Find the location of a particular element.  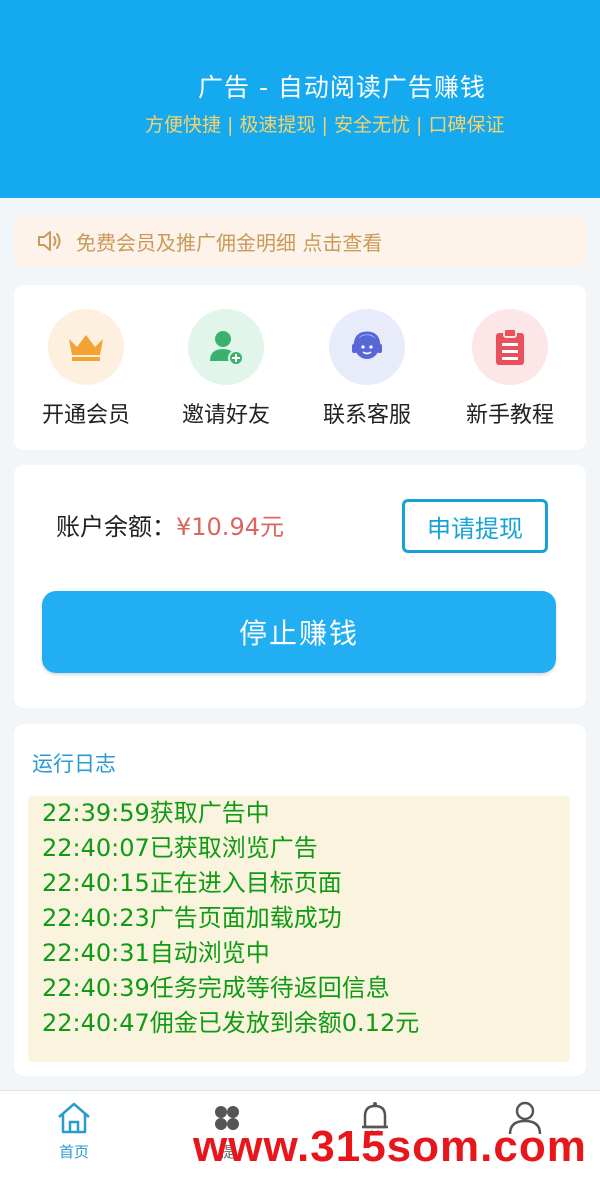

menu-item-membership: 开通会员 is located at coordinates (86, 369).